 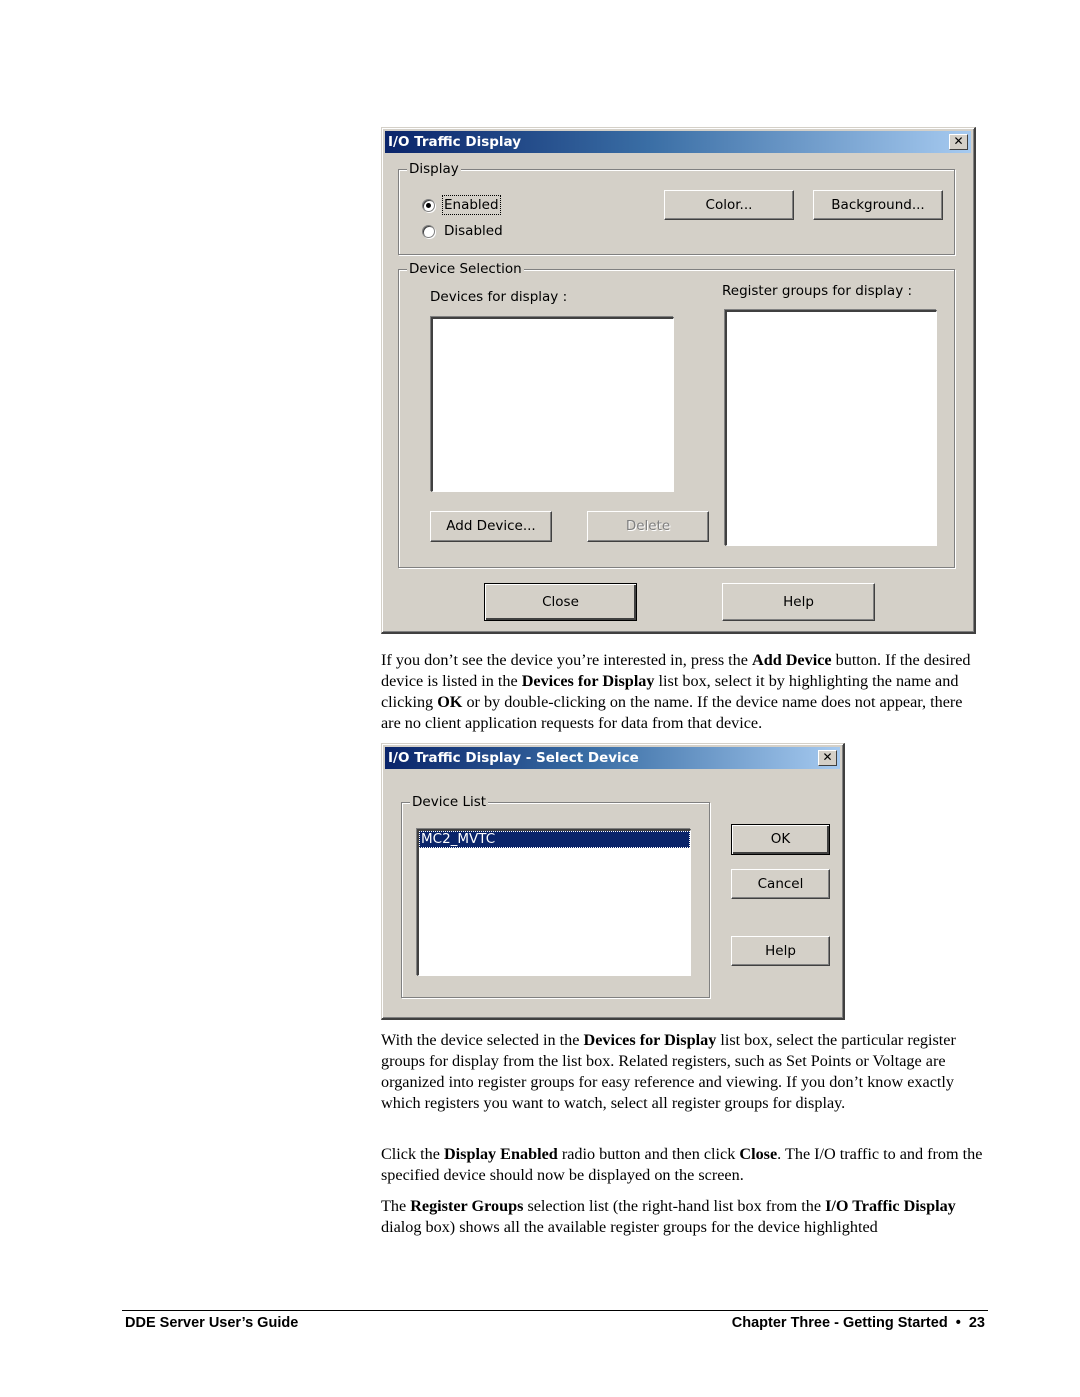 What do you see at coordinates (792, 660) in the screenshot?
I see `bold-term: Add Device` at bounding box center [792, 660].